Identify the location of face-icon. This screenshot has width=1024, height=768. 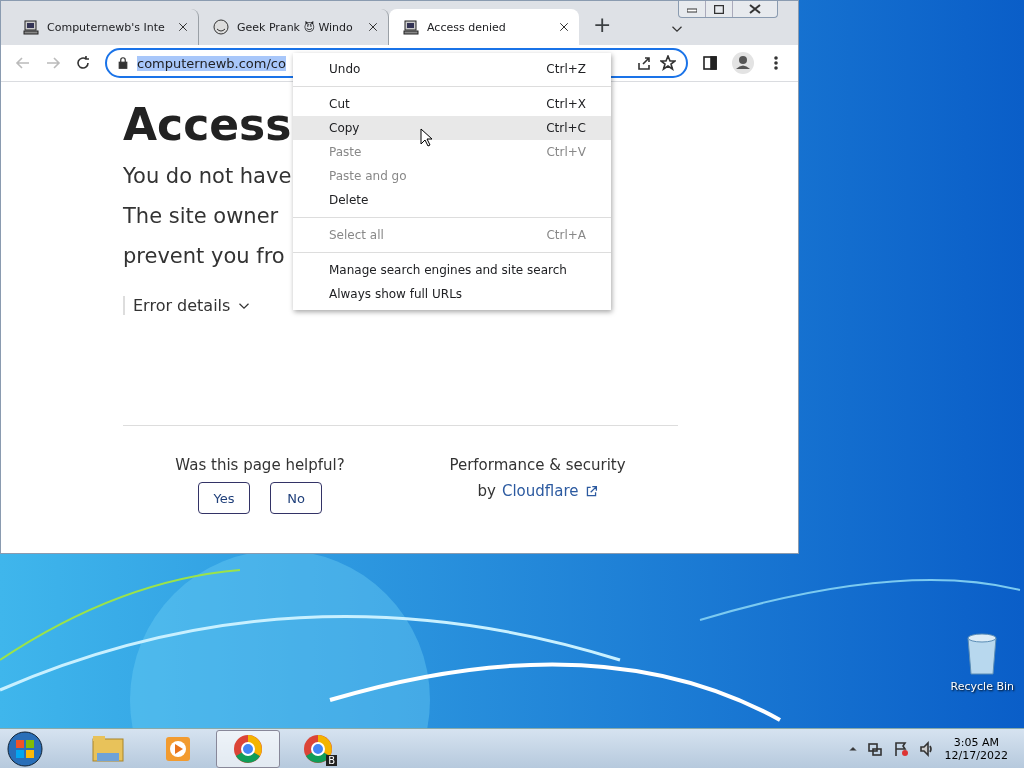
(221, 27).